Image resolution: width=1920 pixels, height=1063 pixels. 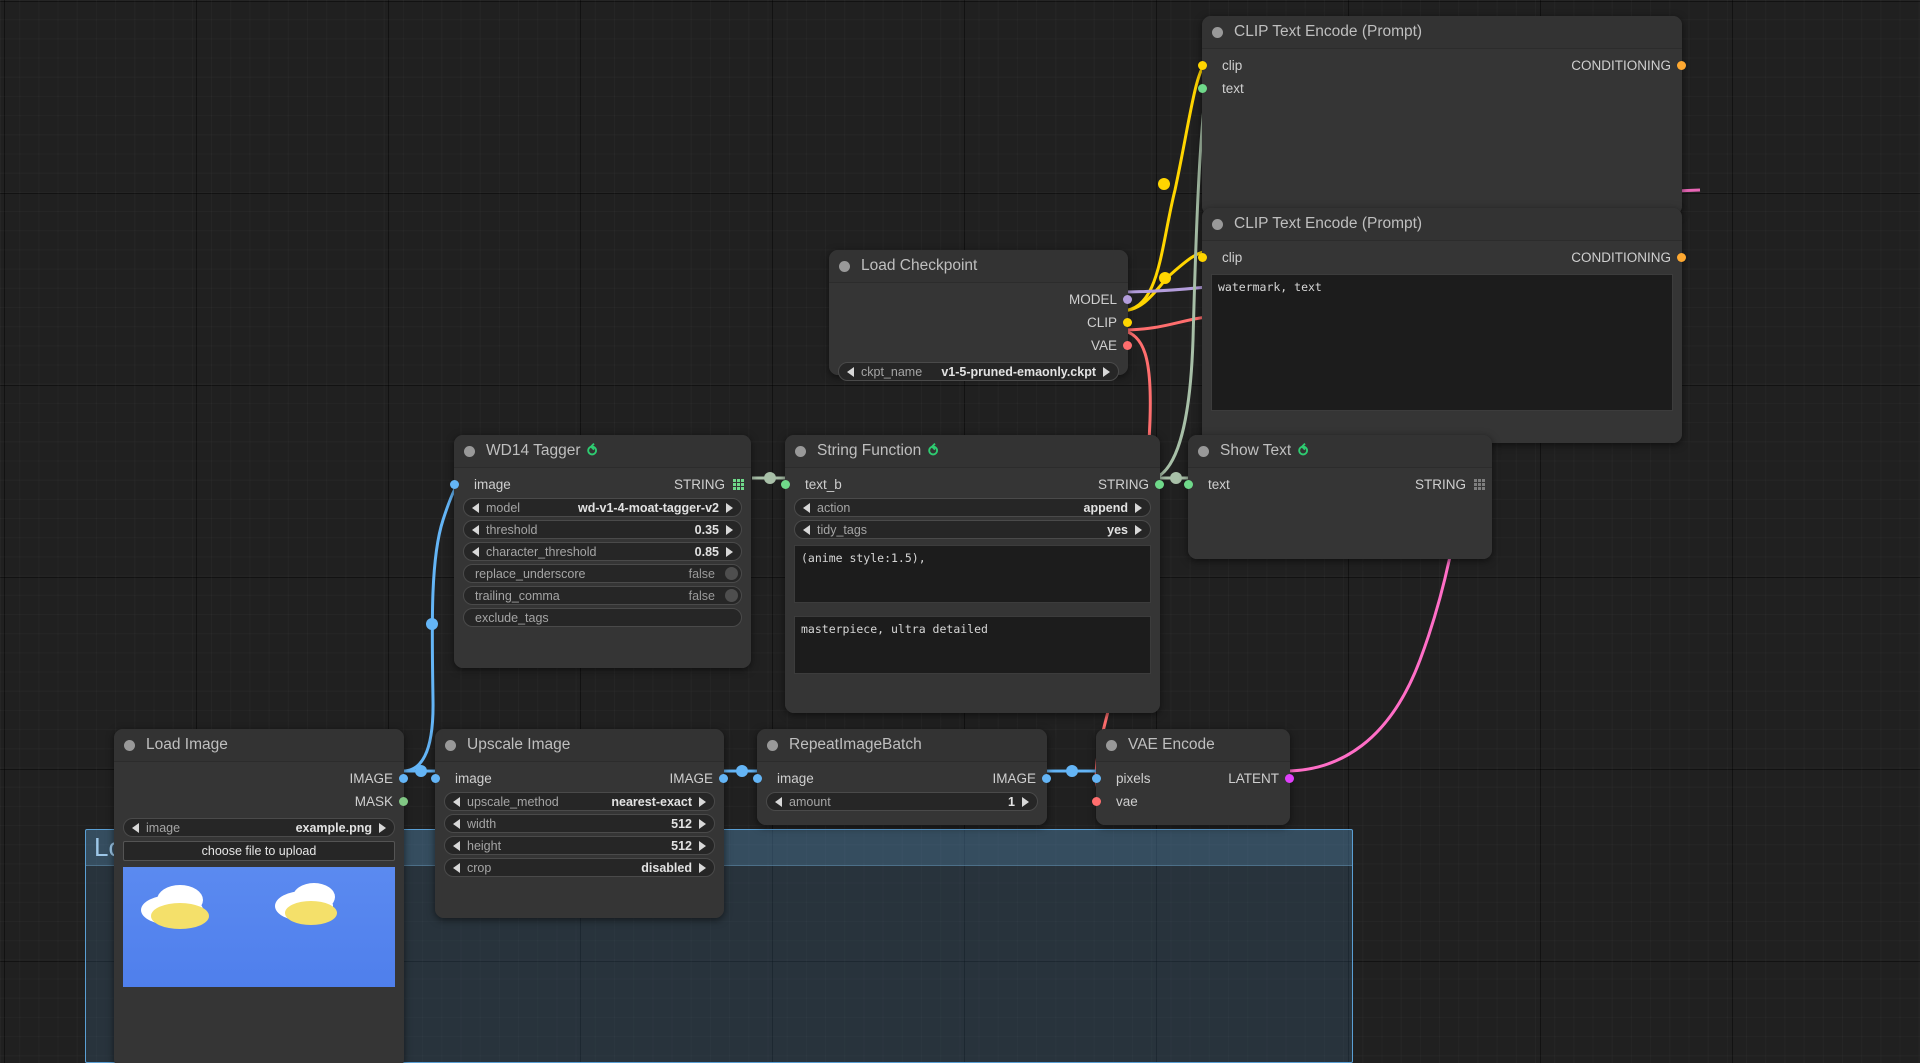 What do you see at coordinates (978, 266) in the screenshot?
I see `node-title-bar: Load Checkpoint` at bounding box center [978, 266].